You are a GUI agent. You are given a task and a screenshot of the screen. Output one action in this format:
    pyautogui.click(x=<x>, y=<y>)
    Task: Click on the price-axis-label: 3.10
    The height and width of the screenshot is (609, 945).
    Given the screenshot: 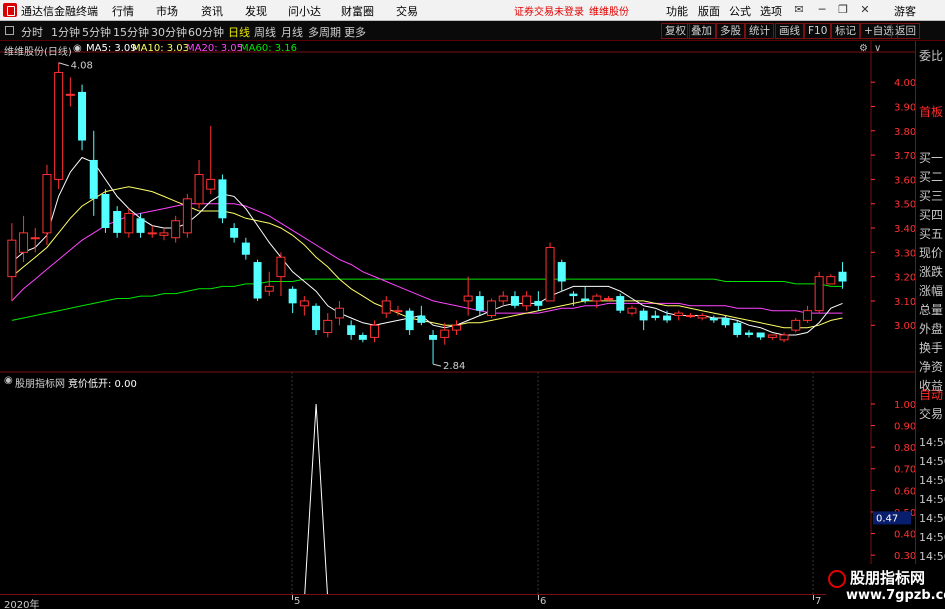 What is the action you would take?
    pyautogui.click(x=904, y=302)
    